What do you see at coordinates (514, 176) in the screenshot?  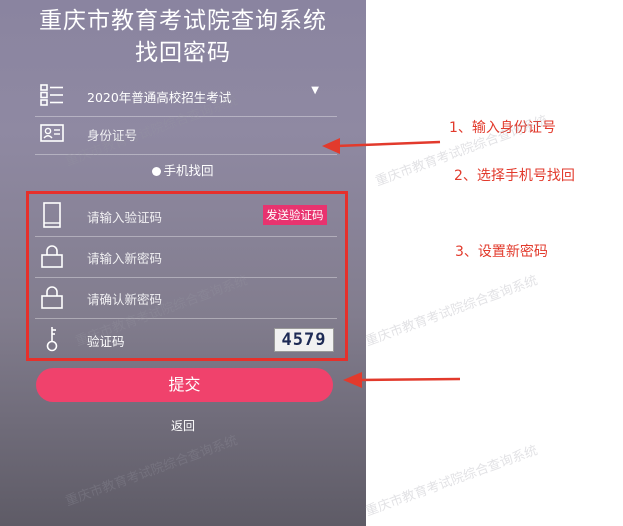 I see `annotation-step2: 2、选择手机号找回` at bounding box center [514, 176].